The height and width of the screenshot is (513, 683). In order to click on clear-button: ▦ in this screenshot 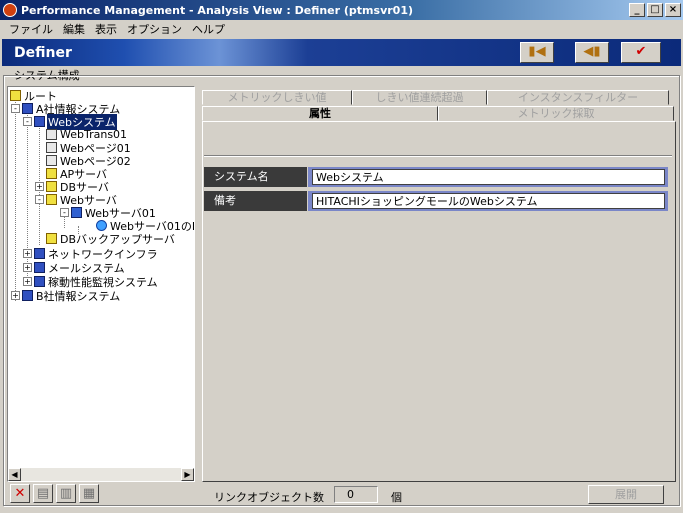, I will do `click(89, 493)`.